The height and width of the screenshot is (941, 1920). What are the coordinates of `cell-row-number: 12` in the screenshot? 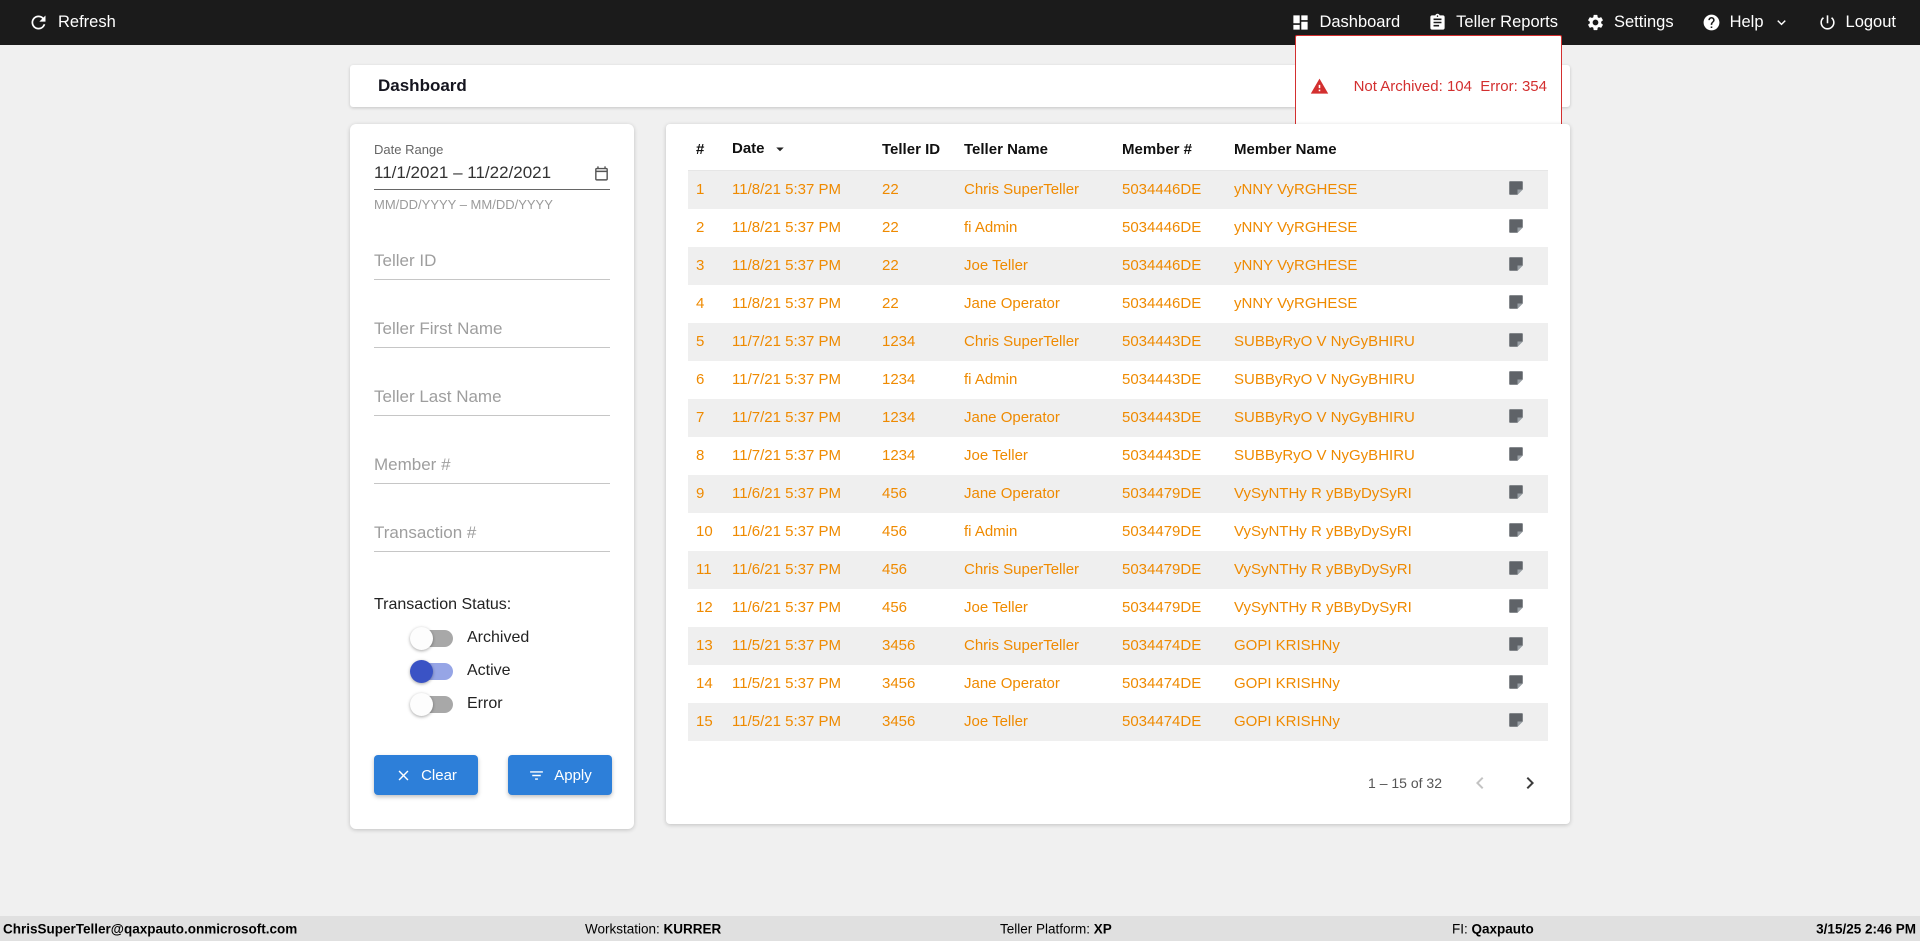 It's located at (704, 607).